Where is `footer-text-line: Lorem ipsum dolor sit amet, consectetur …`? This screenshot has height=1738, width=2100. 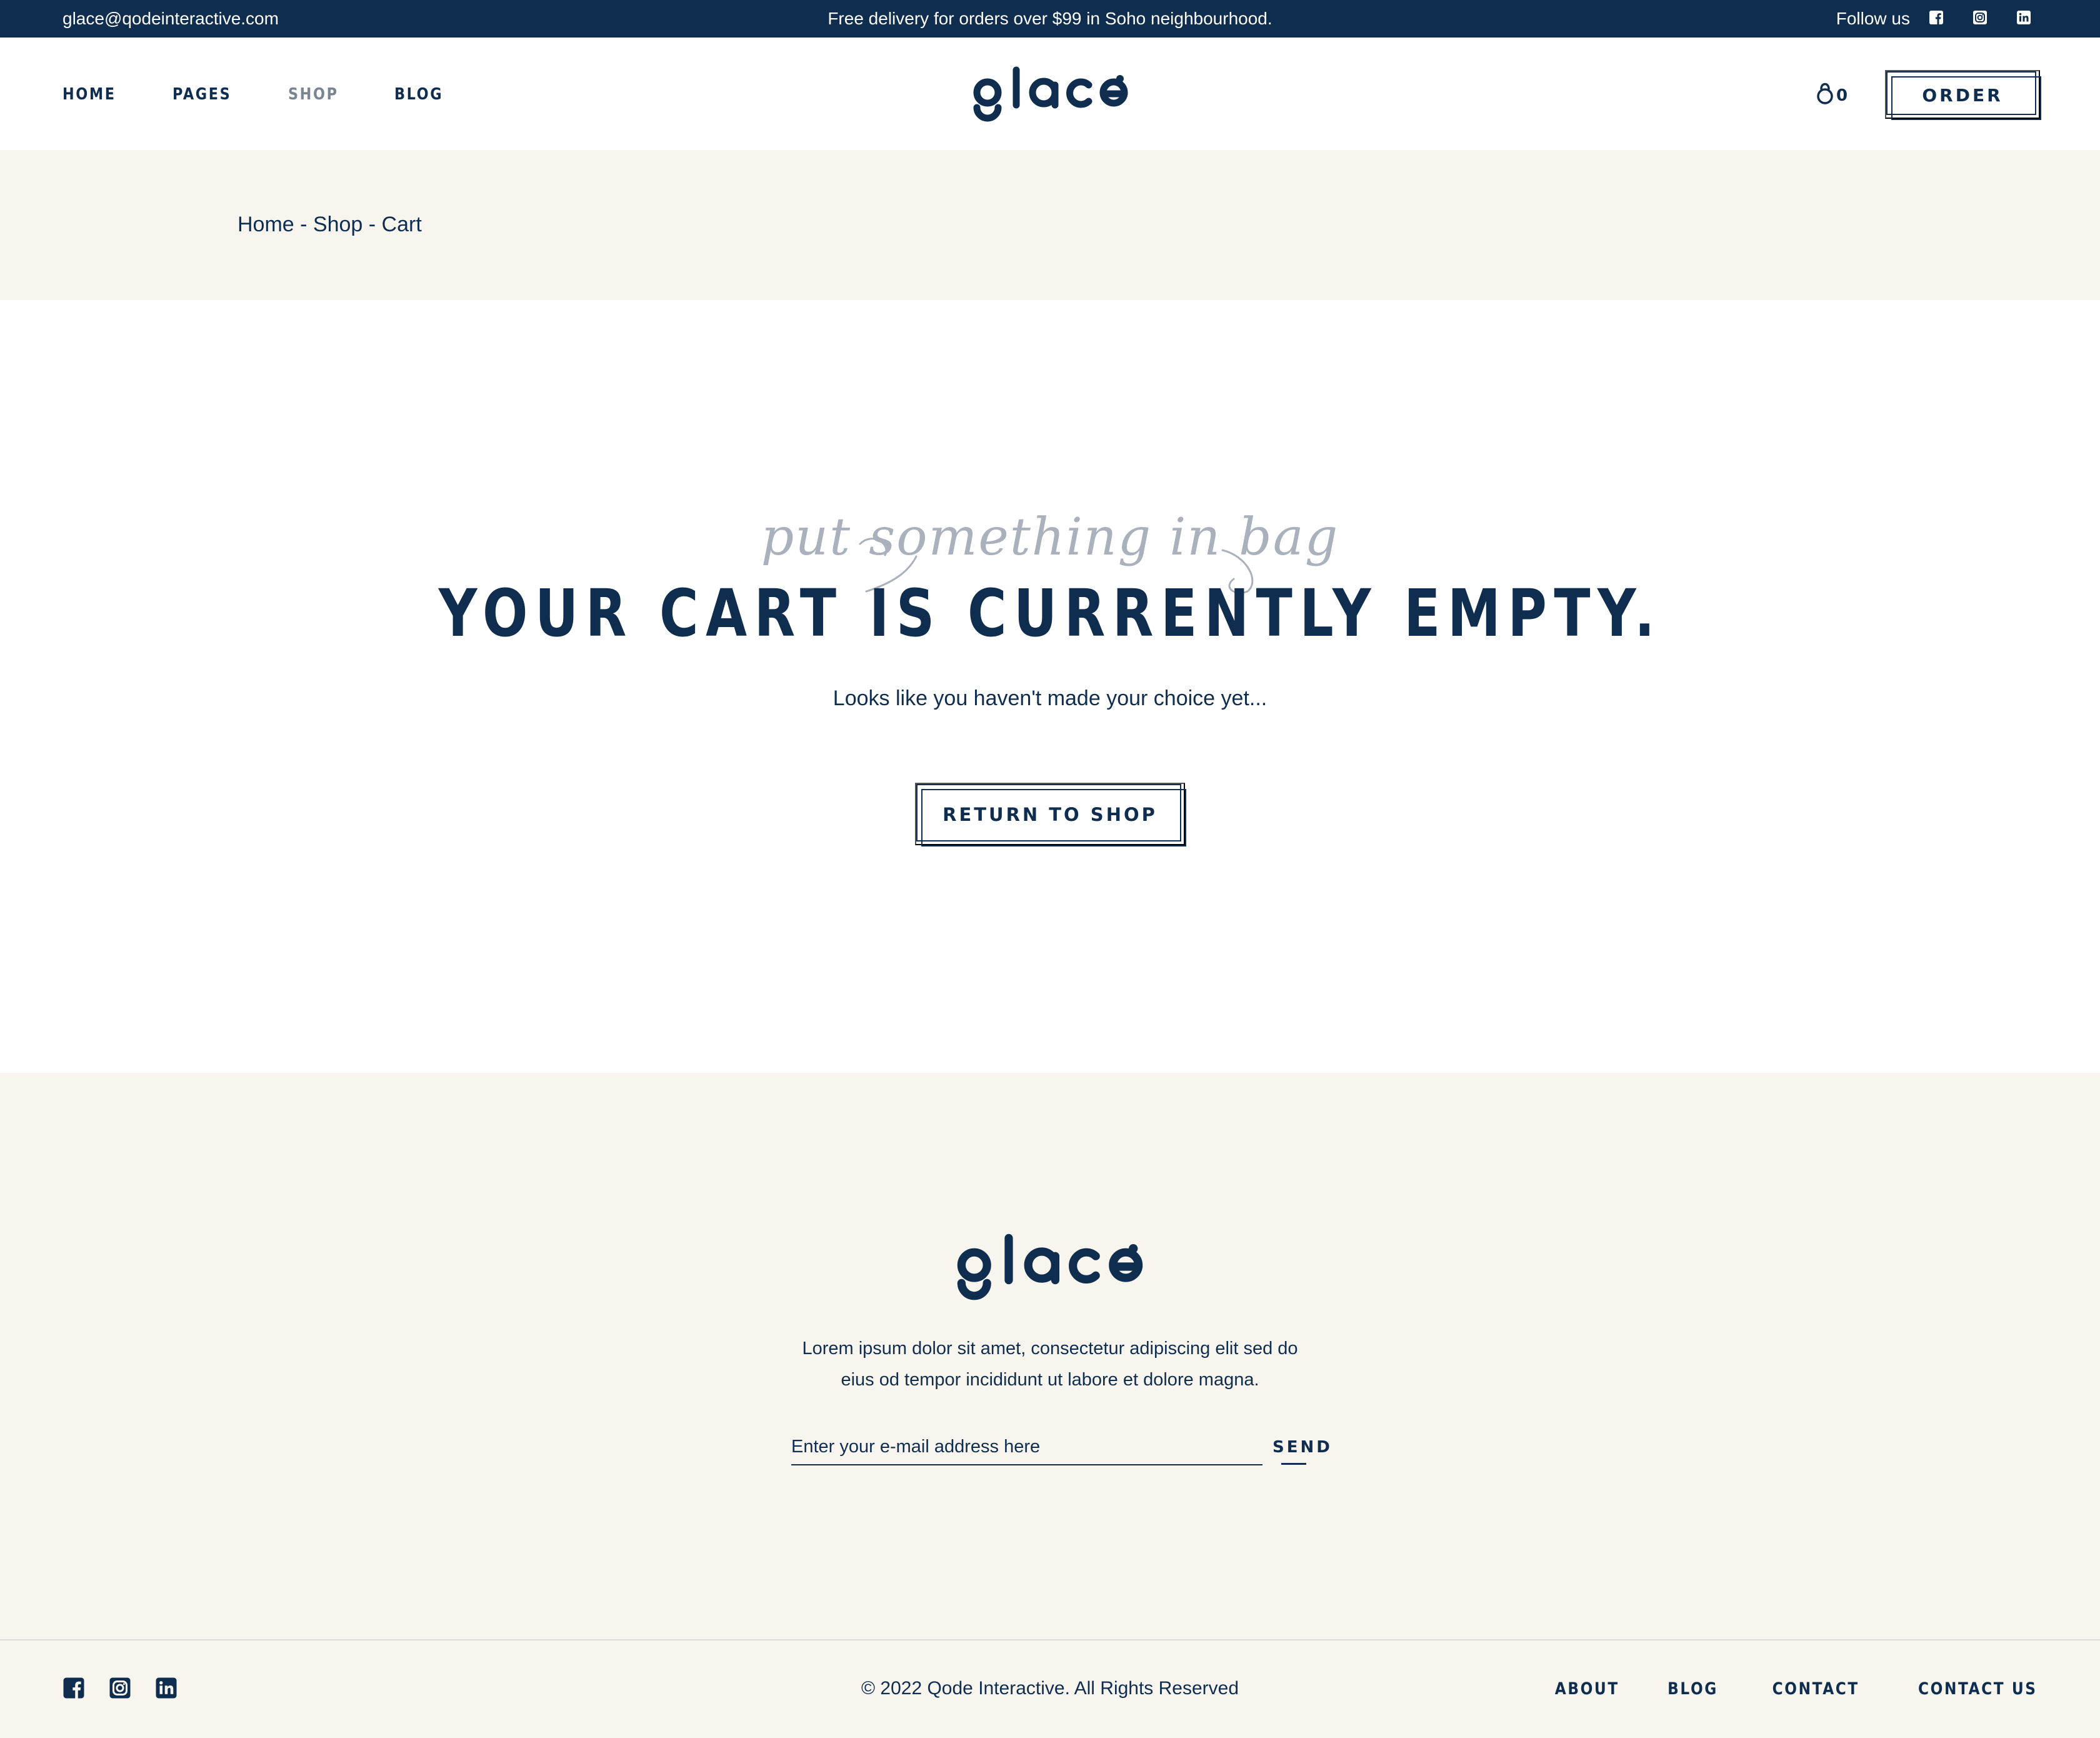
footer-text-line: Lorem ipsum dolor sit amet, consectetur … is located at coordinates (1050, 1349).